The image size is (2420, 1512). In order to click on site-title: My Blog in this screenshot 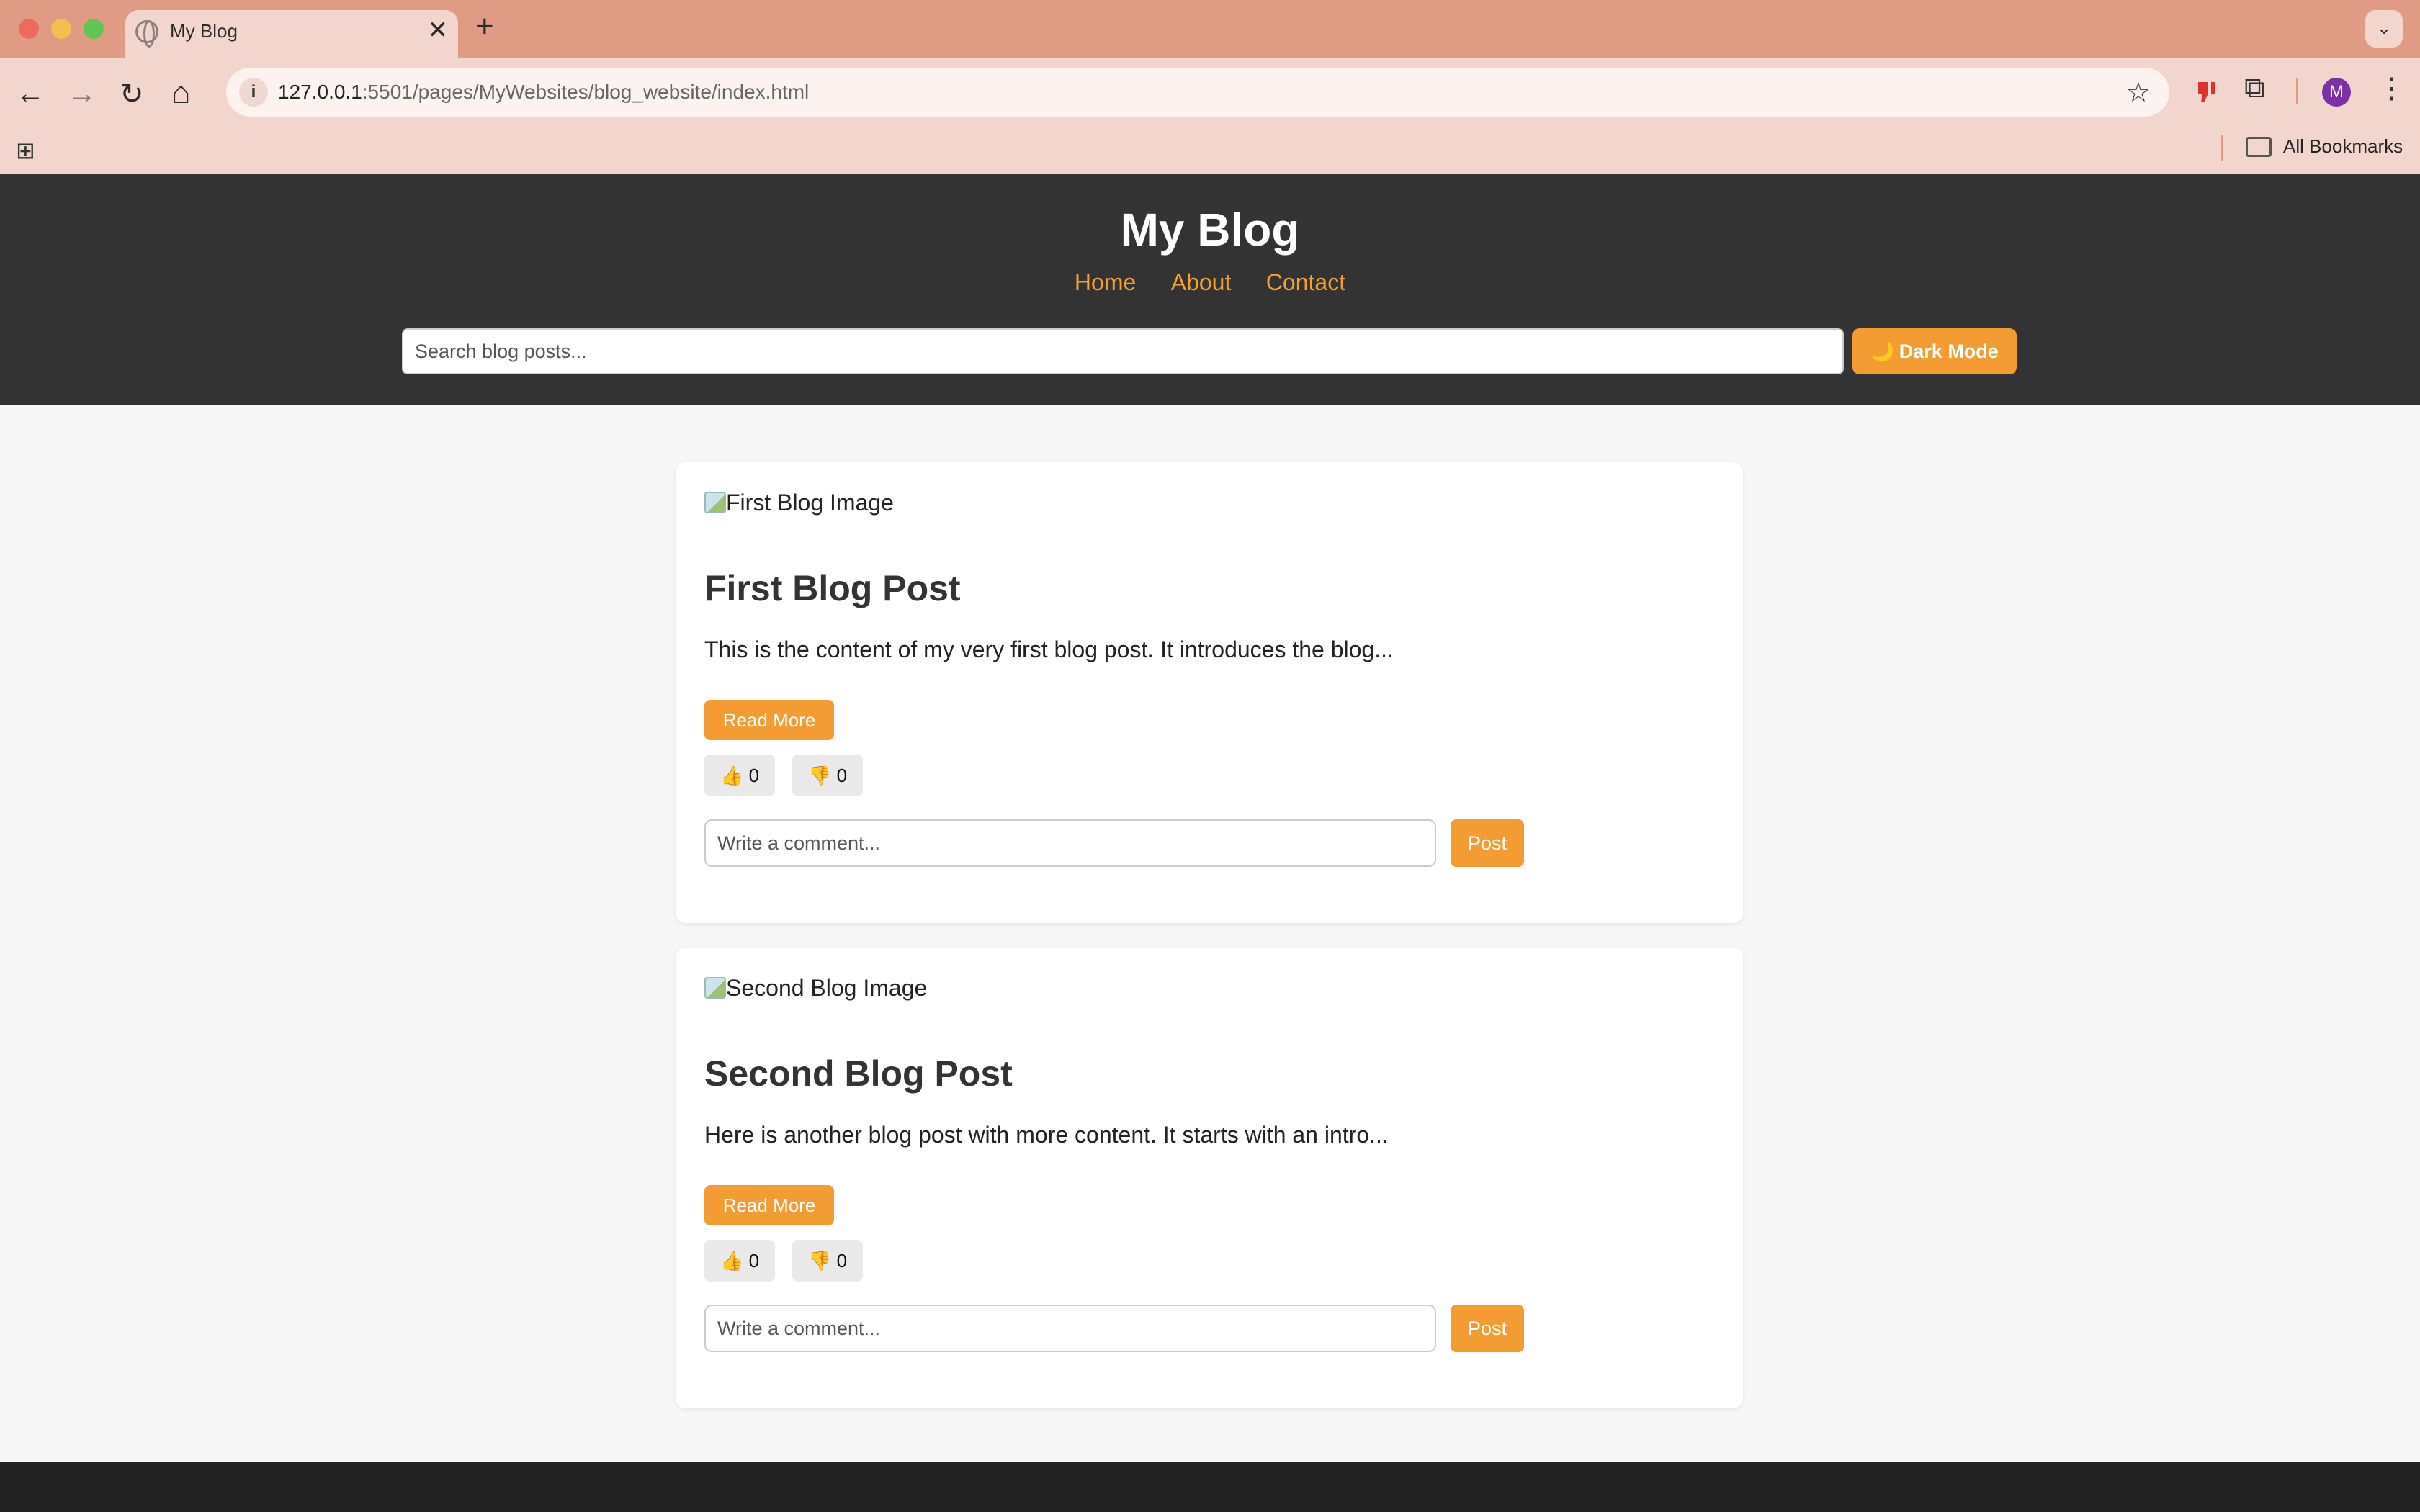, I will do `click(1210, 230)`.